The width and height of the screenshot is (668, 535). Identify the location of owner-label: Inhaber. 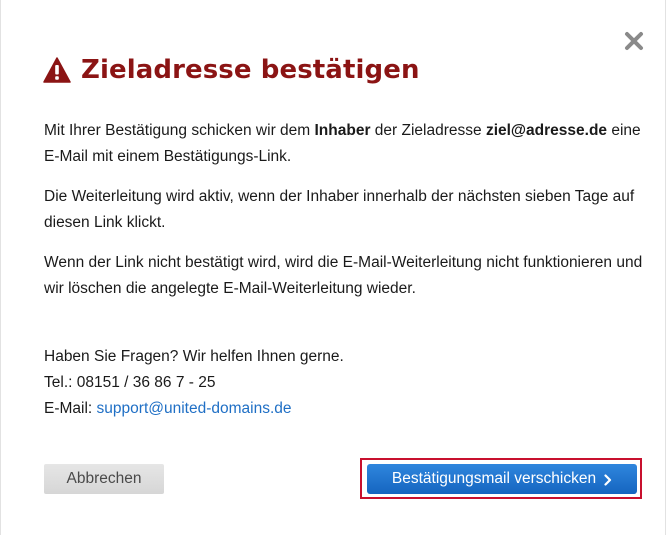
(342, 130).